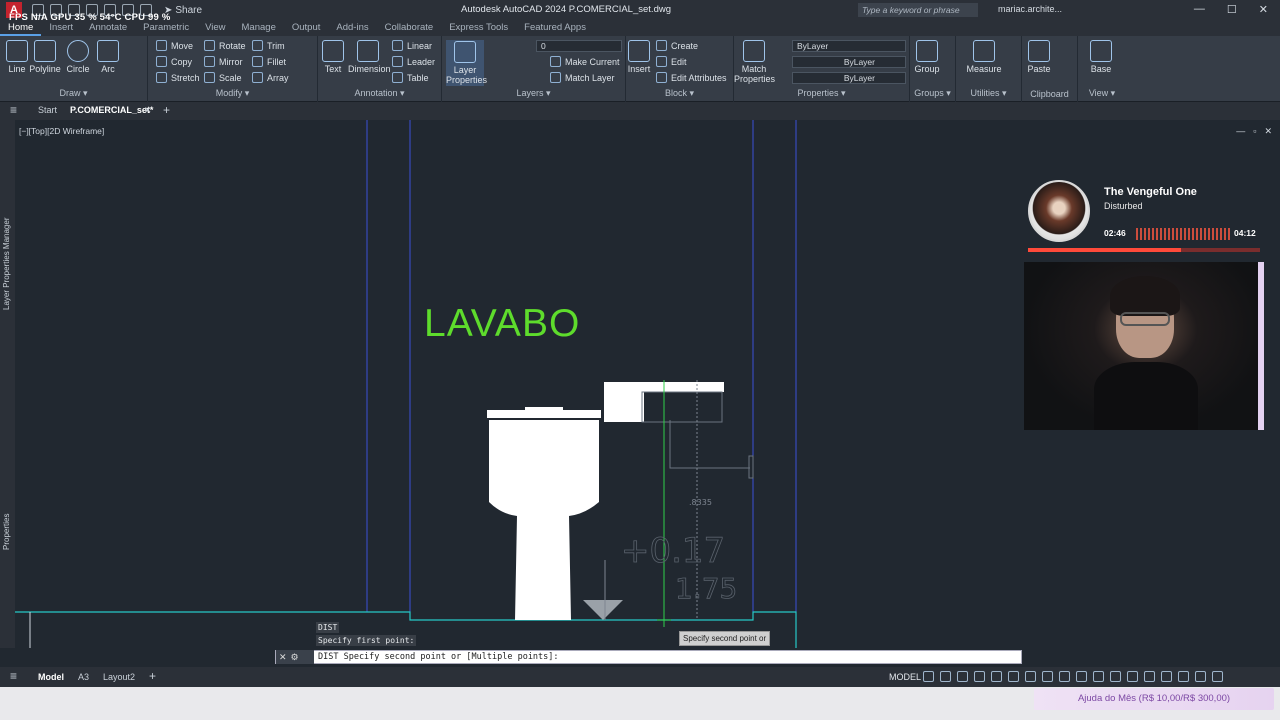 This screenshot has width=1280, height=720. What do you see at coordinates (409, 28) in the screenshot?
I see `tab-collaborate: Collaborate` at bounding box center [409, 28].